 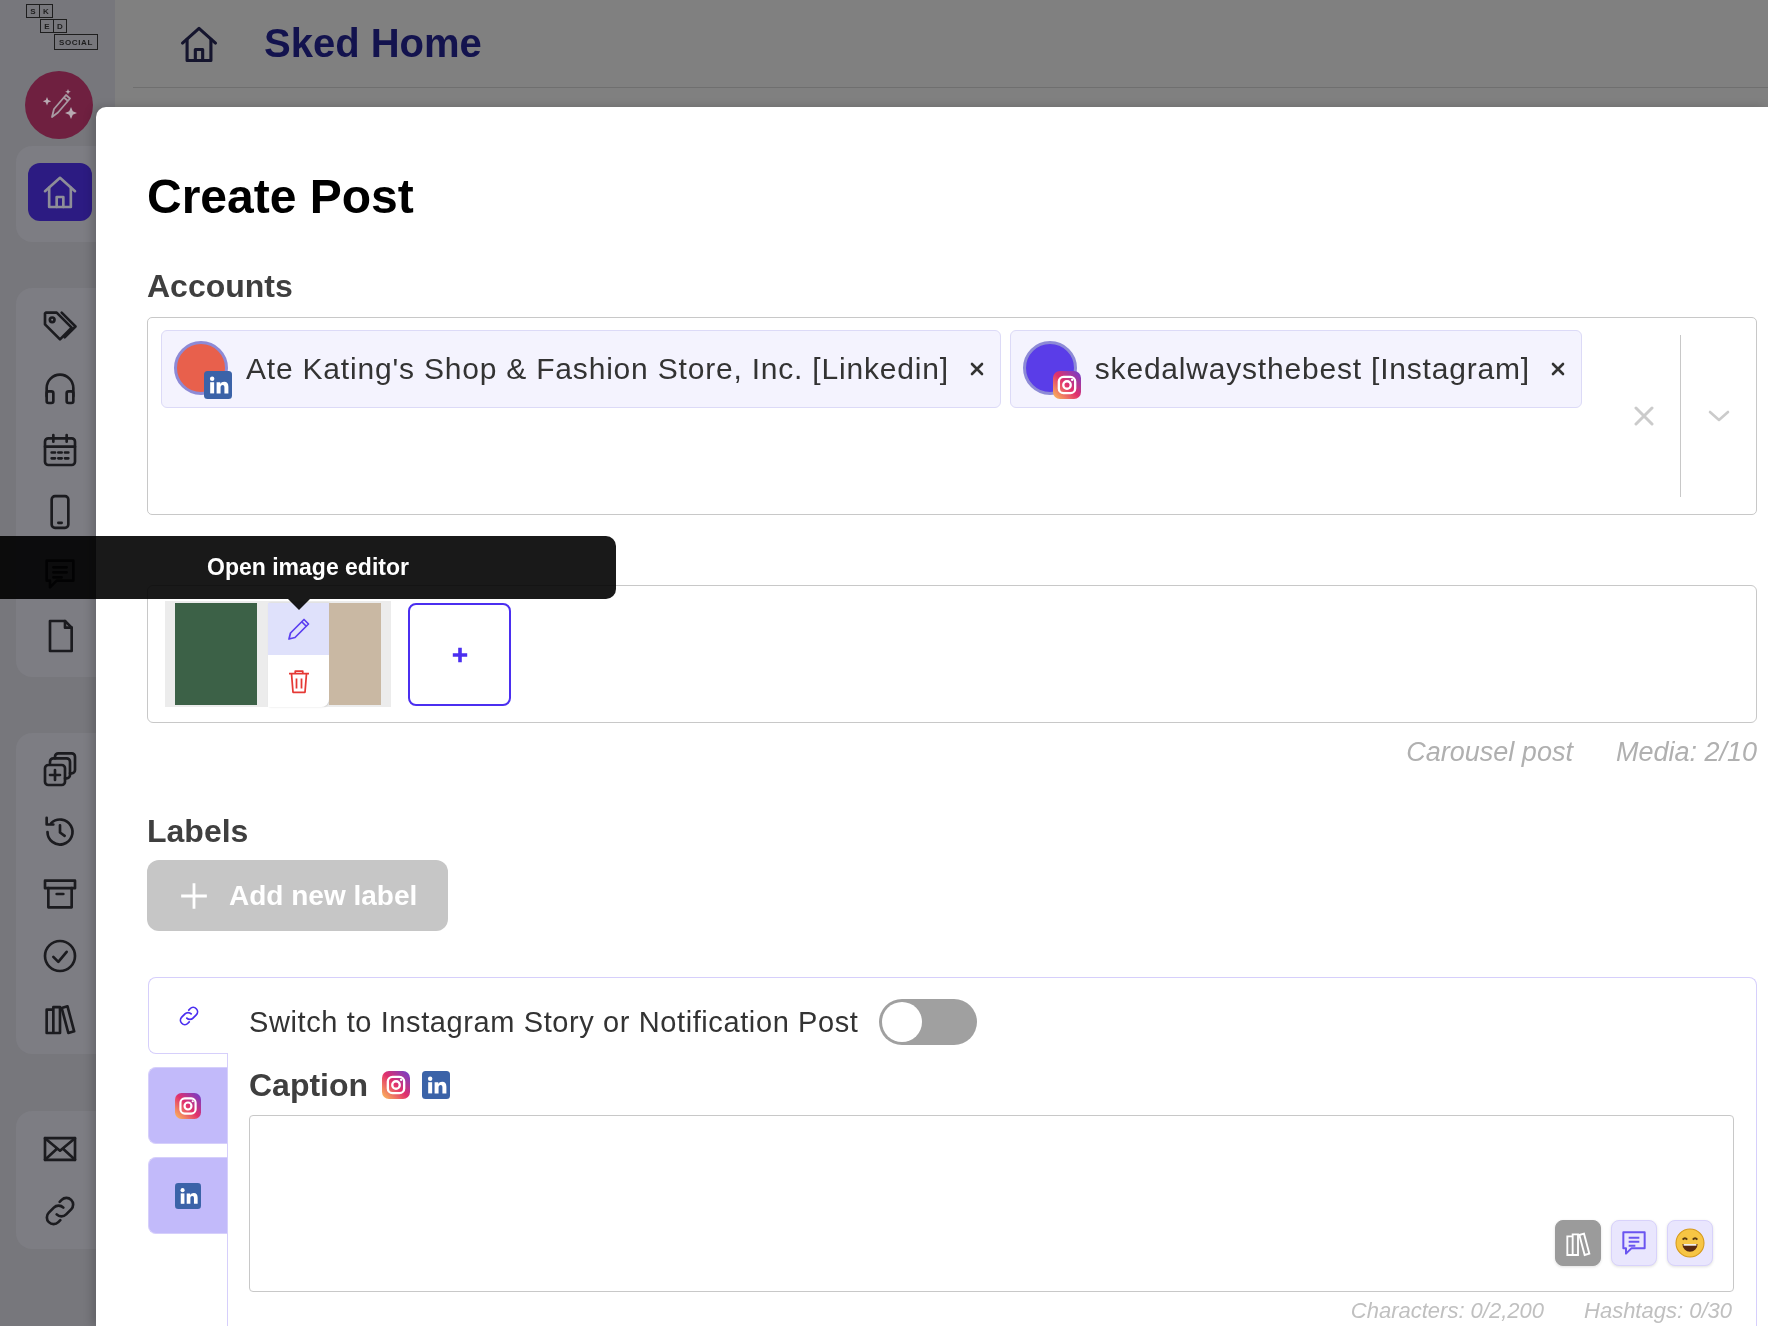 What do you see at coordinates (554, 1022) in the screenshot?
I see `toggle-label: Switch to Instagram Story or Notification Post` at bounding box center [554, 1022].